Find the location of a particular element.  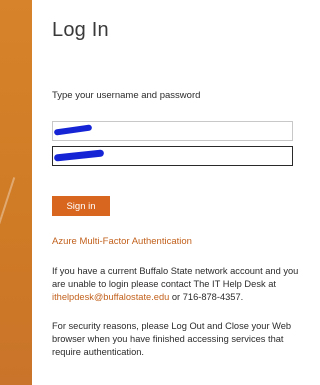

helpdesk-email-link: ithelpdesk@buffalostate.edu is located at coordinates (110, 297).